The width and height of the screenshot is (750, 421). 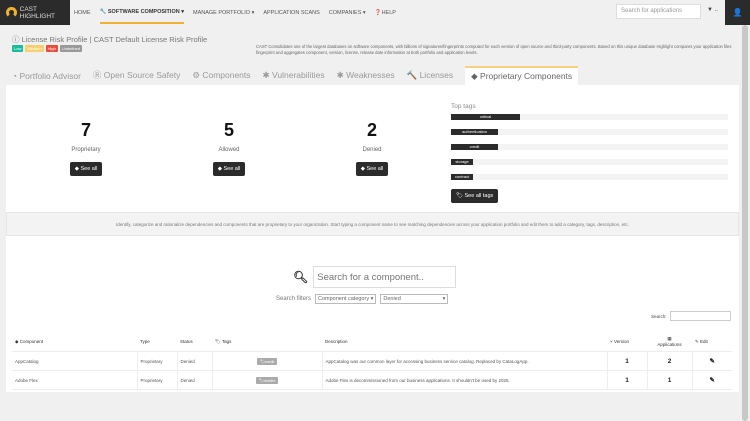 I want to click on component-search: 🔍︎, so click(x=375, y=277).